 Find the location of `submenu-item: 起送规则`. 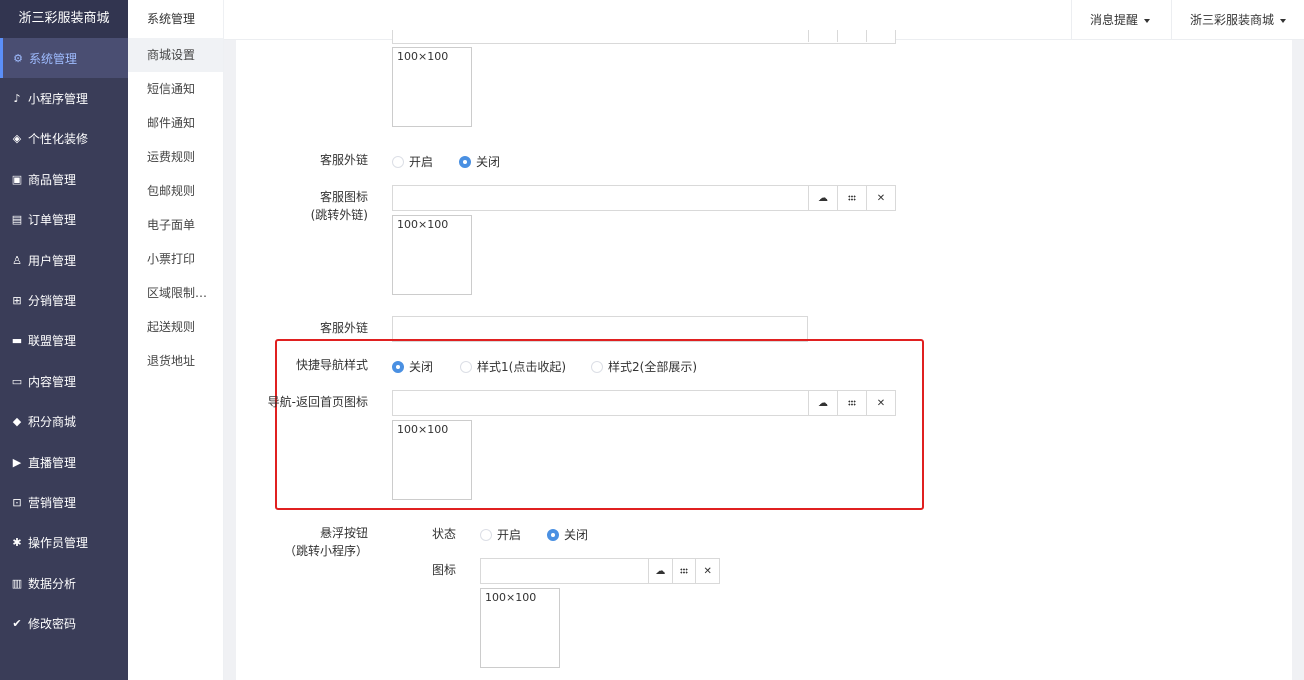

submenu-item: 起送规则 is located at coordinates (175, 327).